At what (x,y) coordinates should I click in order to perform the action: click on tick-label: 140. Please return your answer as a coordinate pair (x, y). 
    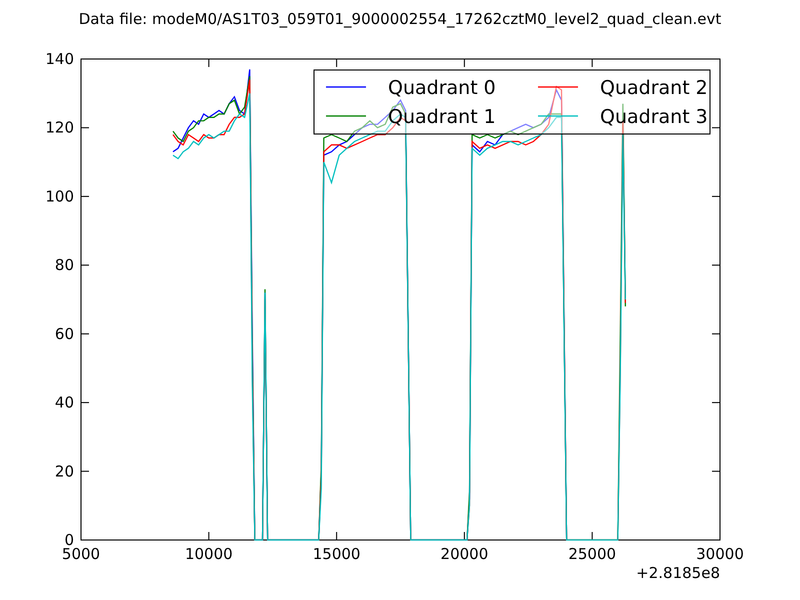
    Looking at the image, I should click on (59, 59).